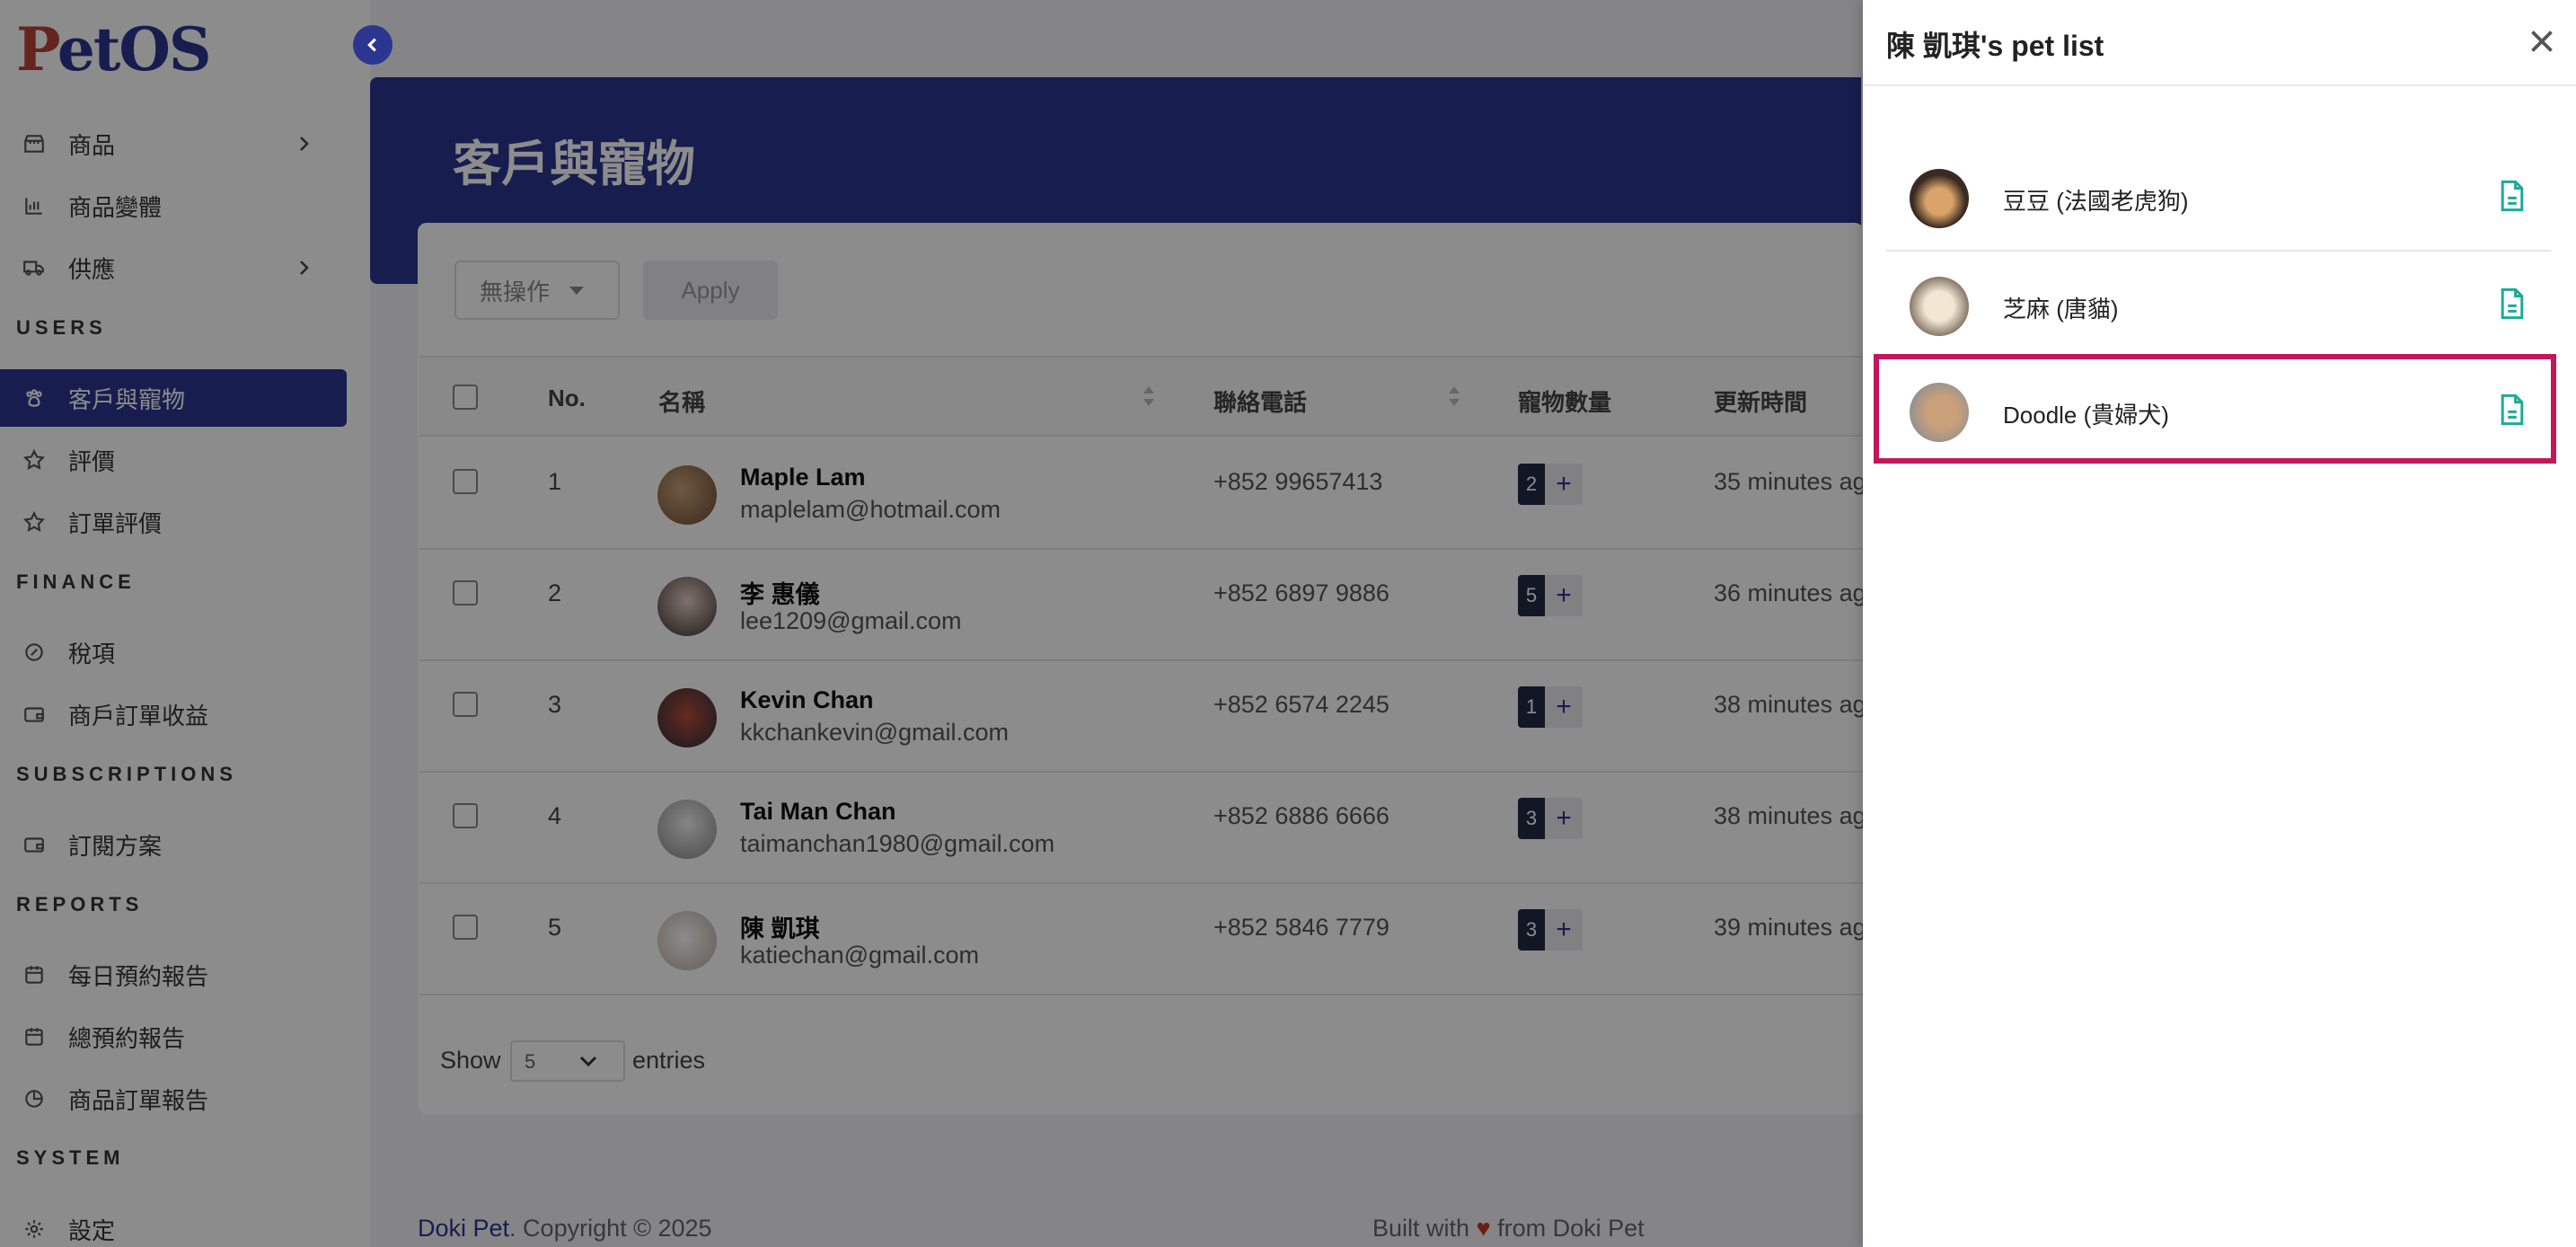 The height and width of the screenshot is (1247, 2576). Describe the element at coordinates (2218, 306) in the screenshot. I see `pet-list-item: 芝麻 (唐貓)` at that location.